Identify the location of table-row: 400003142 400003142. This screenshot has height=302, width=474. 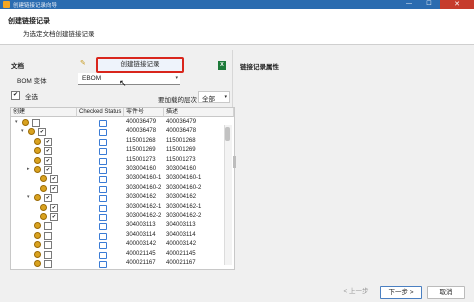
(118, 245).